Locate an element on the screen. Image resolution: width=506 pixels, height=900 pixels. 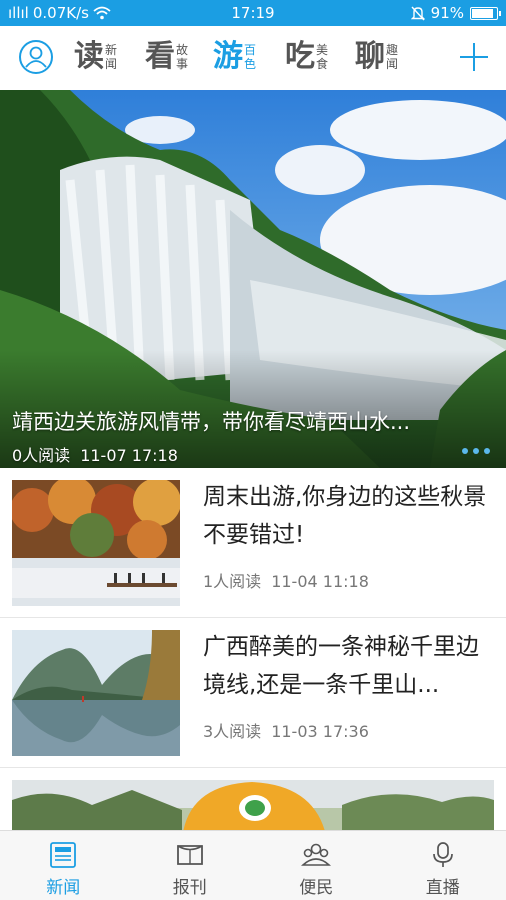
bottom-tab-services: 便民 is located at coordinates (316, 865).